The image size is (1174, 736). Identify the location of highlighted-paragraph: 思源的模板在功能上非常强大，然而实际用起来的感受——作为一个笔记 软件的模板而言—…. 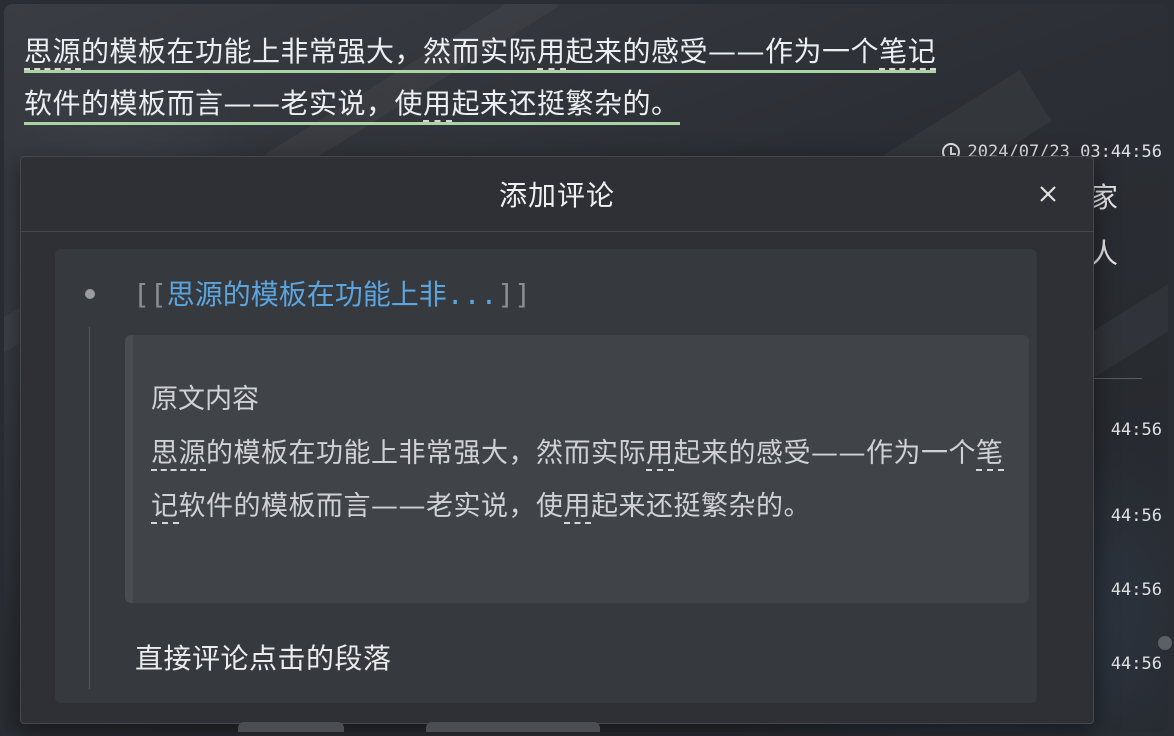
(480, 80).